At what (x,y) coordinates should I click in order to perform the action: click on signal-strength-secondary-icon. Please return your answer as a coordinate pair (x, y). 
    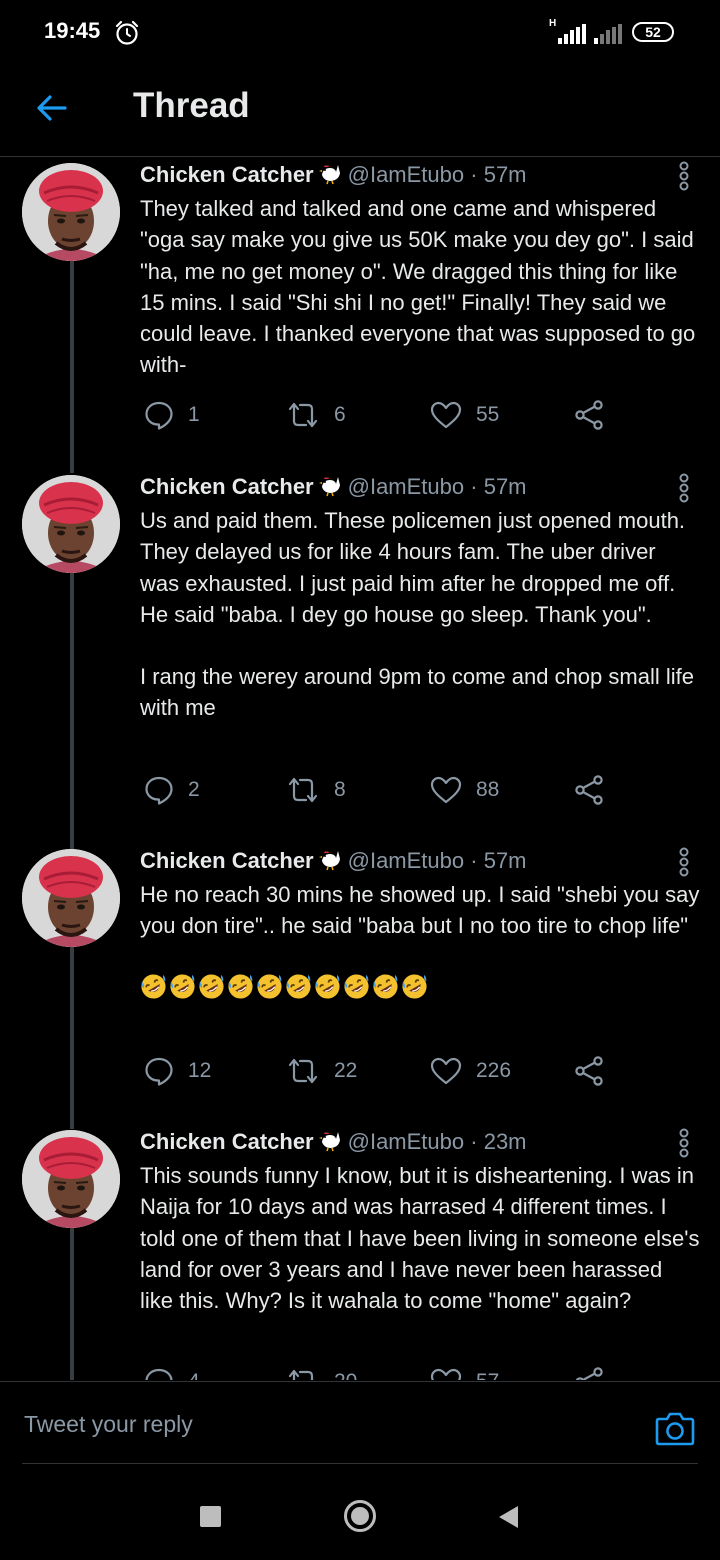
    Looking at the image, I should click on (608, 34).